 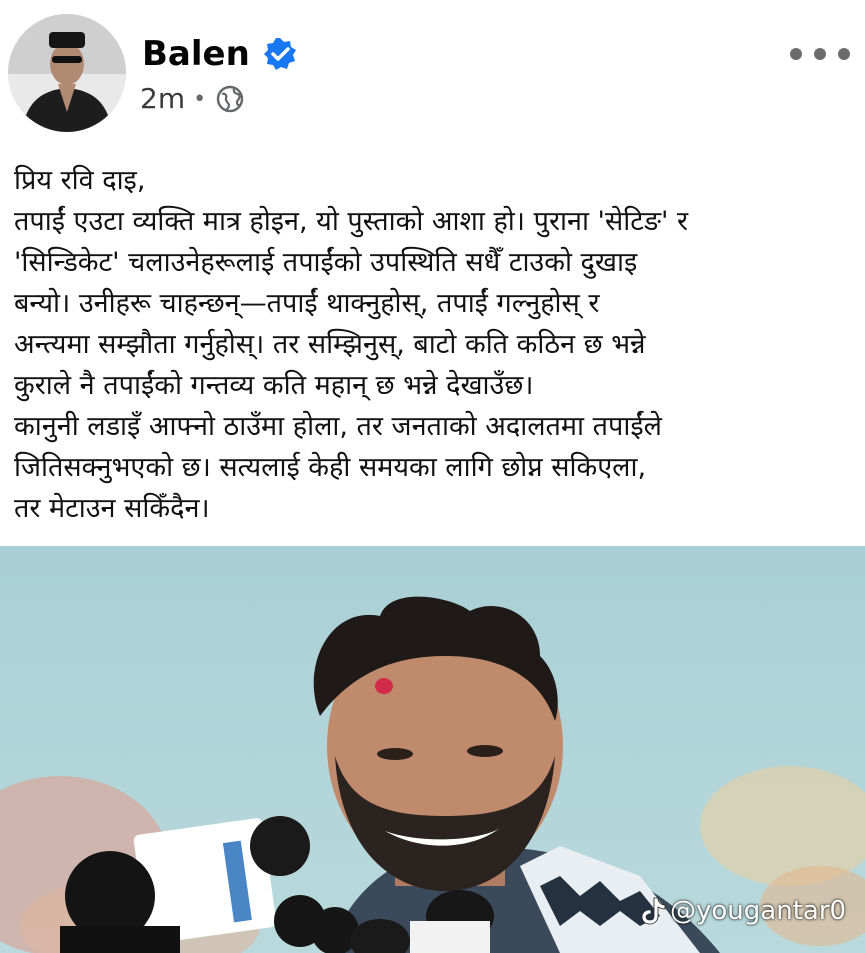 I want to click on author-avatar, so click(x=67, y=73).